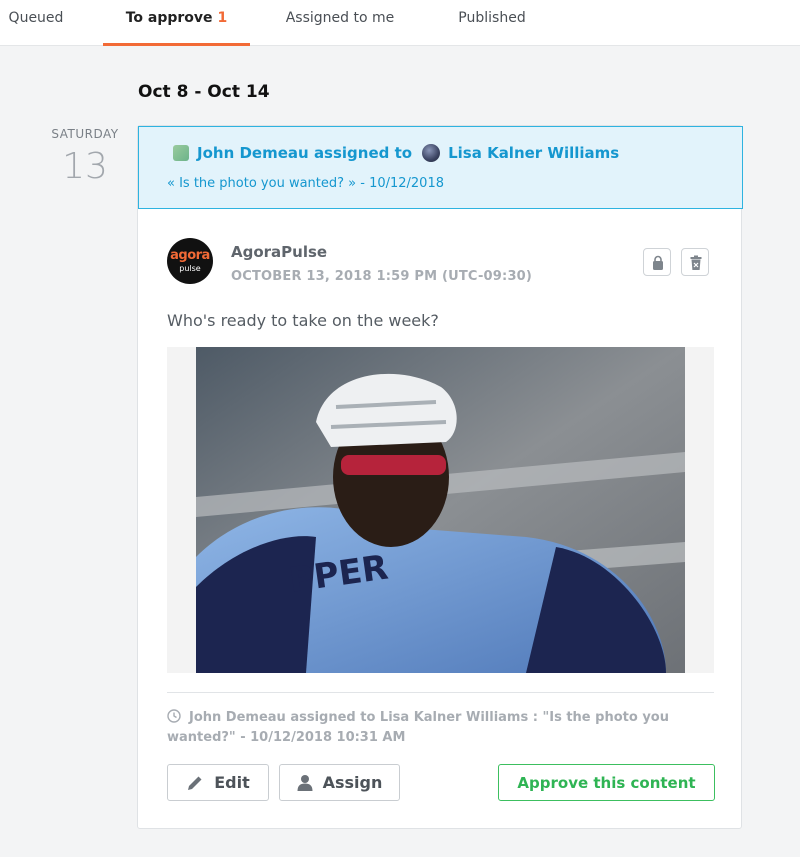 This screenshot has width=800, height=857. What do you see at coordinates (174, 716) in the screenshot?
I see `clock-icon` at bounding box center [174, 716].